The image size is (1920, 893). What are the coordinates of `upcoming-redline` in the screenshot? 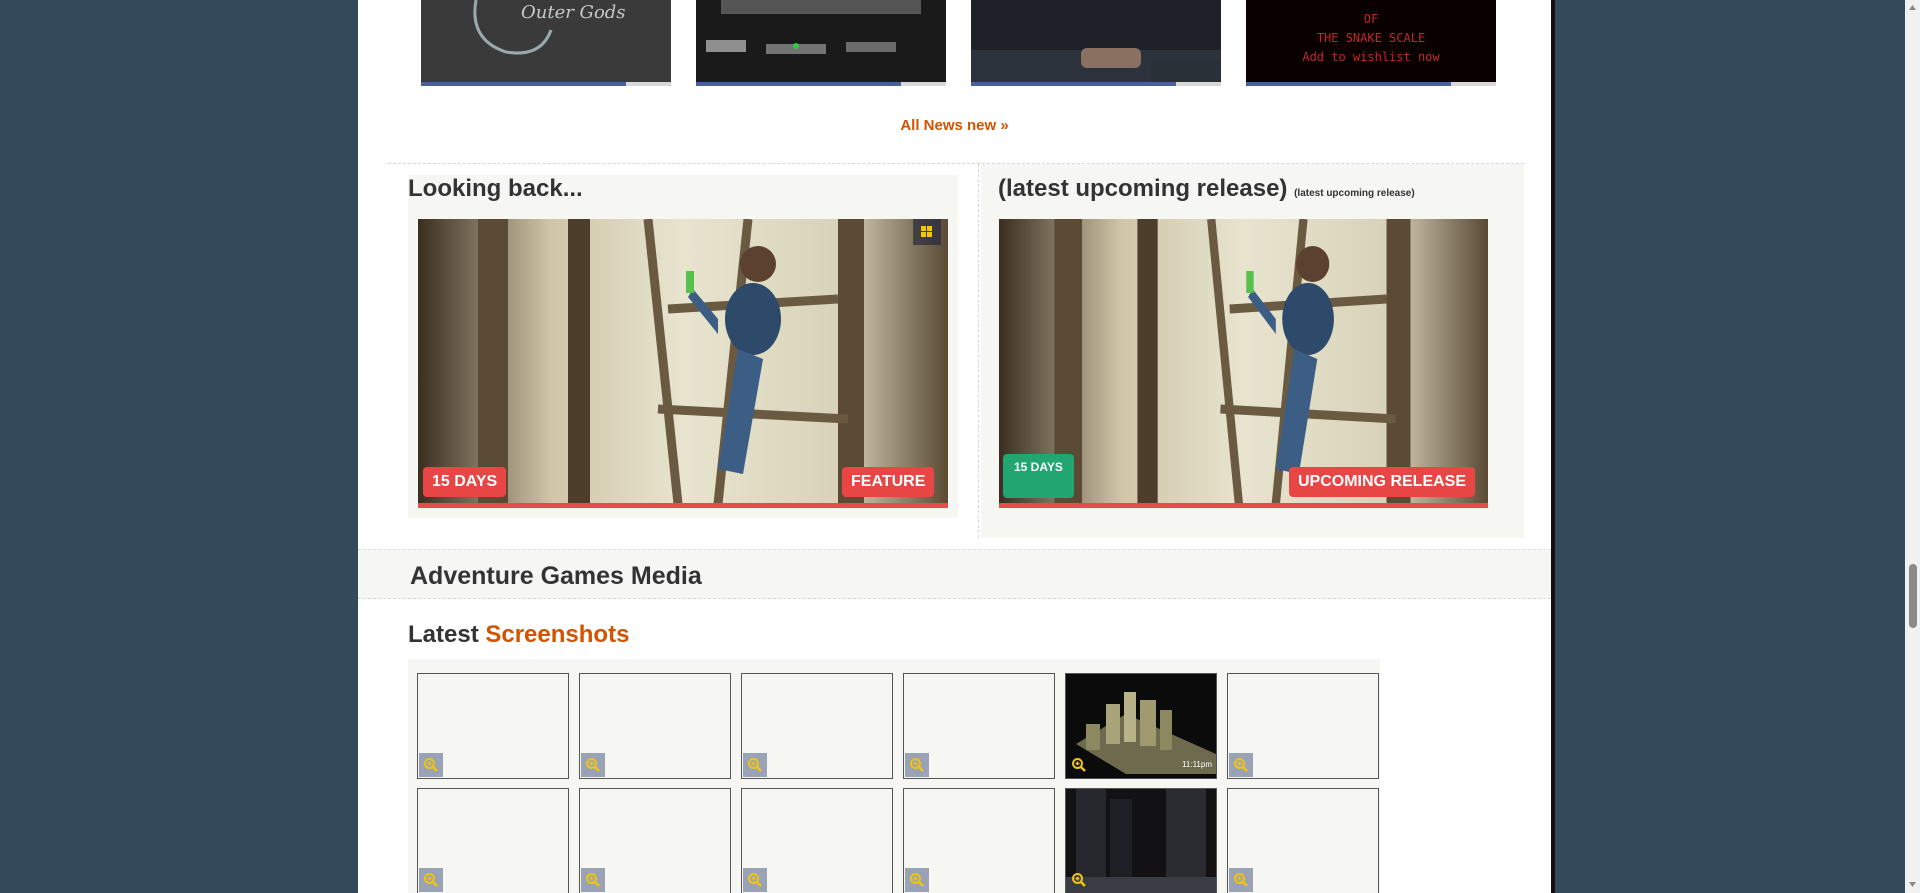 It's located at (1243, 505).